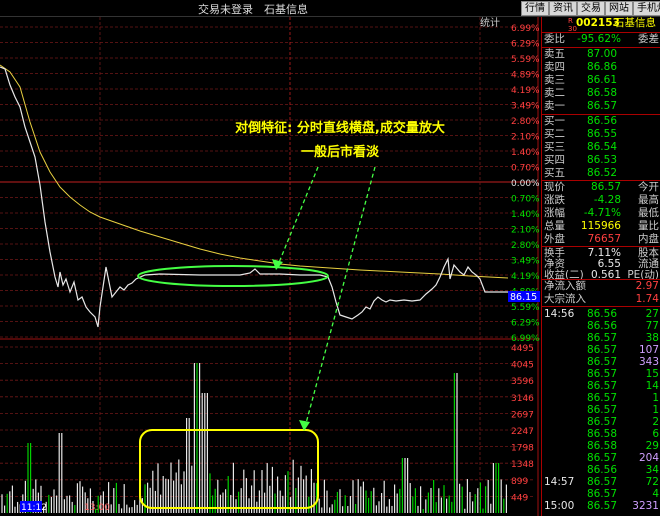 This screenshot has height=516, width=660. Describe the element at coordinates (97, 508) in the screenshot. I see `time-label-mid: 13:00` at that location.